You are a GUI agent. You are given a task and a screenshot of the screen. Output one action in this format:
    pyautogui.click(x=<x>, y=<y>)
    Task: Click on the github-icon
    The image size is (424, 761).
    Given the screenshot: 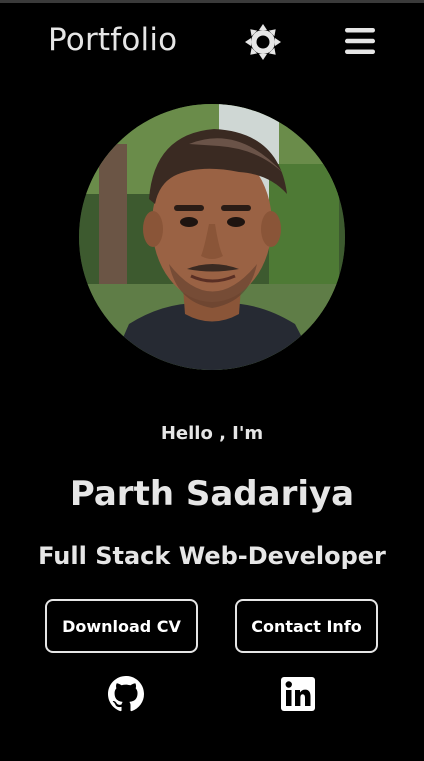 What is the action you would take?
    pyautogui.click(x=126, y=696)
    